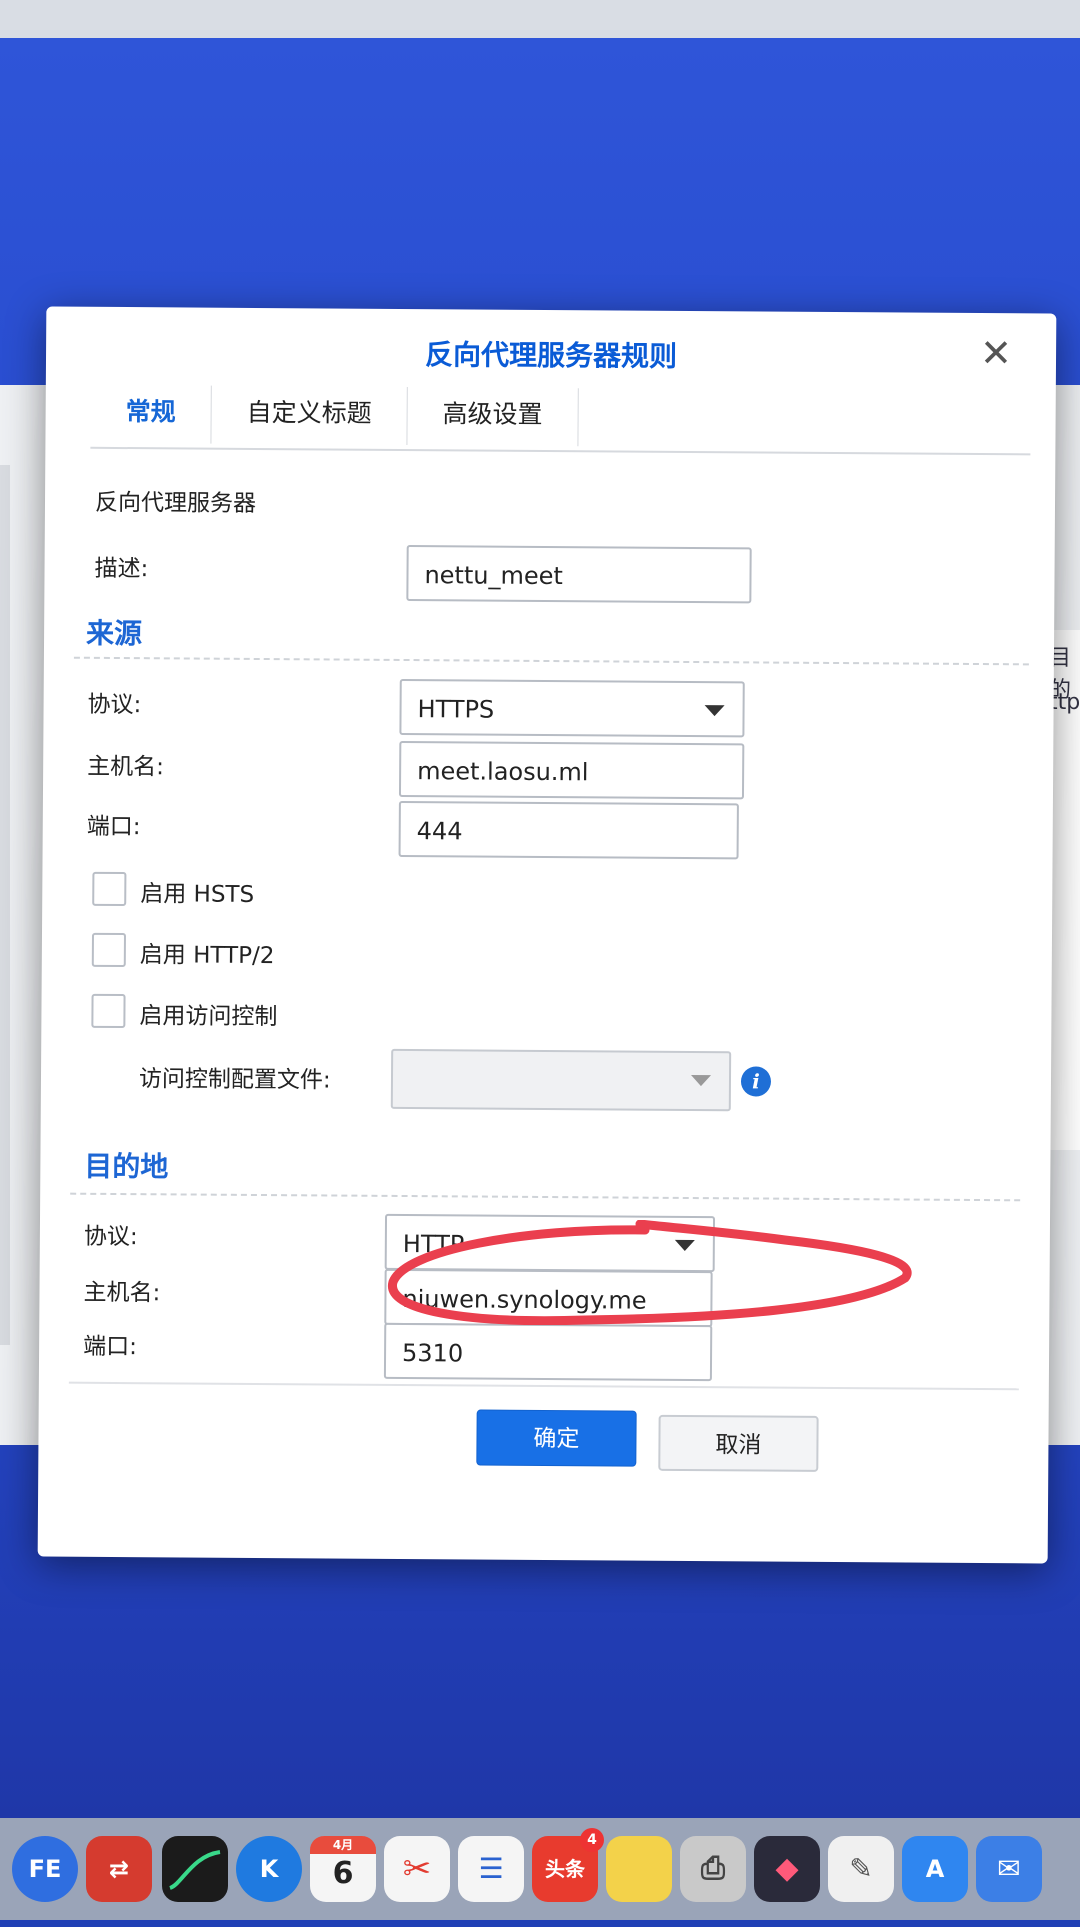 Image resolution: width=1080 pixels, height=1927 pixels. What do you see at coordinates (639, 1869) in the screenshot?
I see `notes-icon` at bounding box center [639, 1869].